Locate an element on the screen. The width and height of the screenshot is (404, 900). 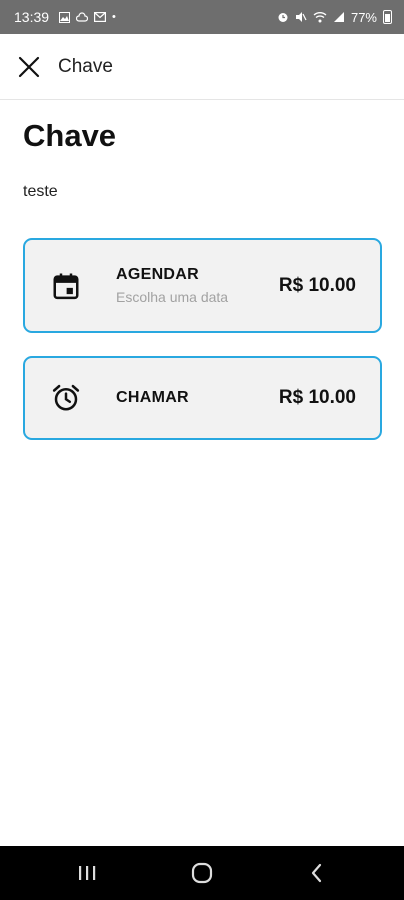
agendar-text: AGENDAR Escolha uma data is located at coordinates (197, 285).